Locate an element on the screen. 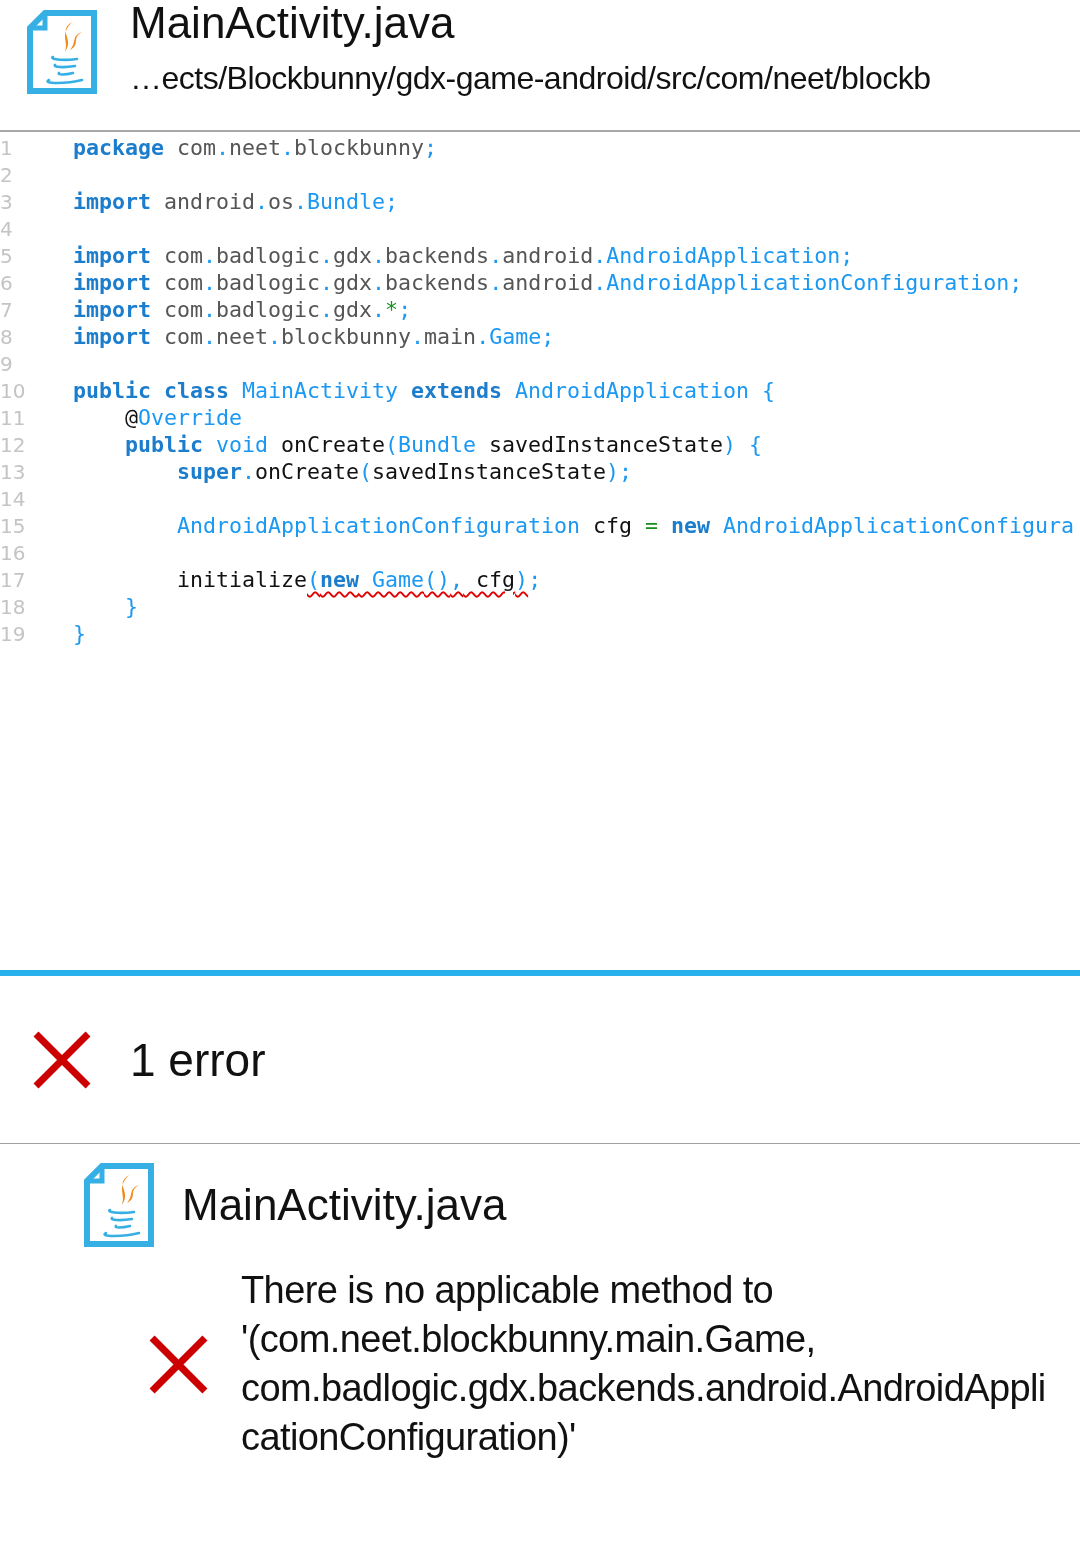 Image resolution: width=1080 pixels, height=1545 pixels. line-number: 9 is located at coordinates (7, 363).